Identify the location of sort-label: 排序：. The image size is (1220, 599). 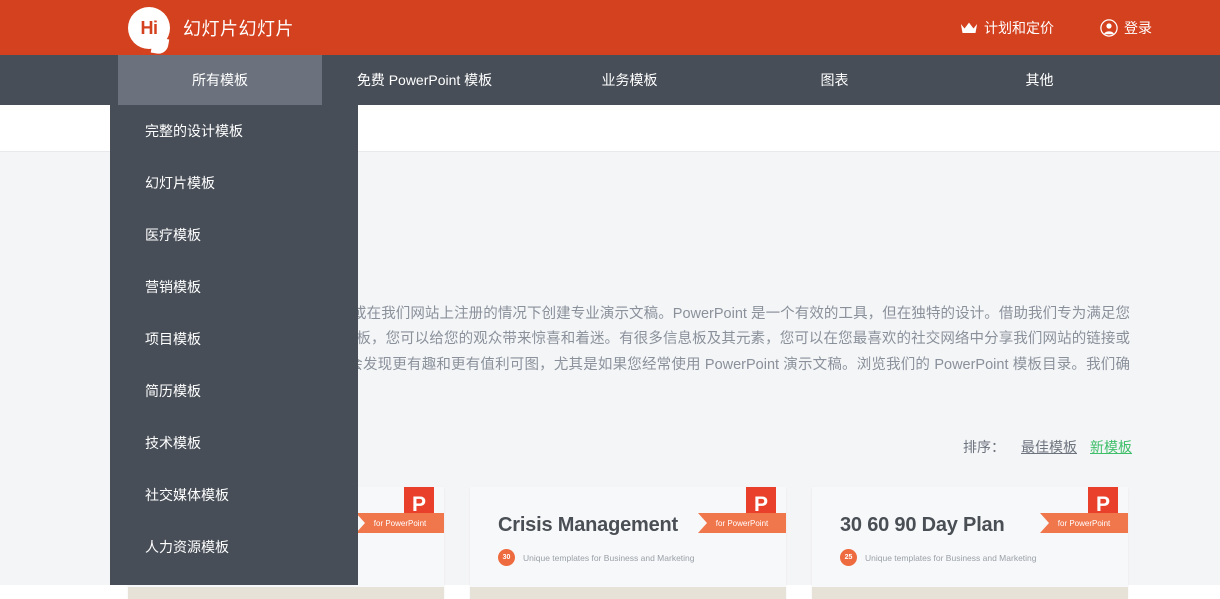
(984, 447).